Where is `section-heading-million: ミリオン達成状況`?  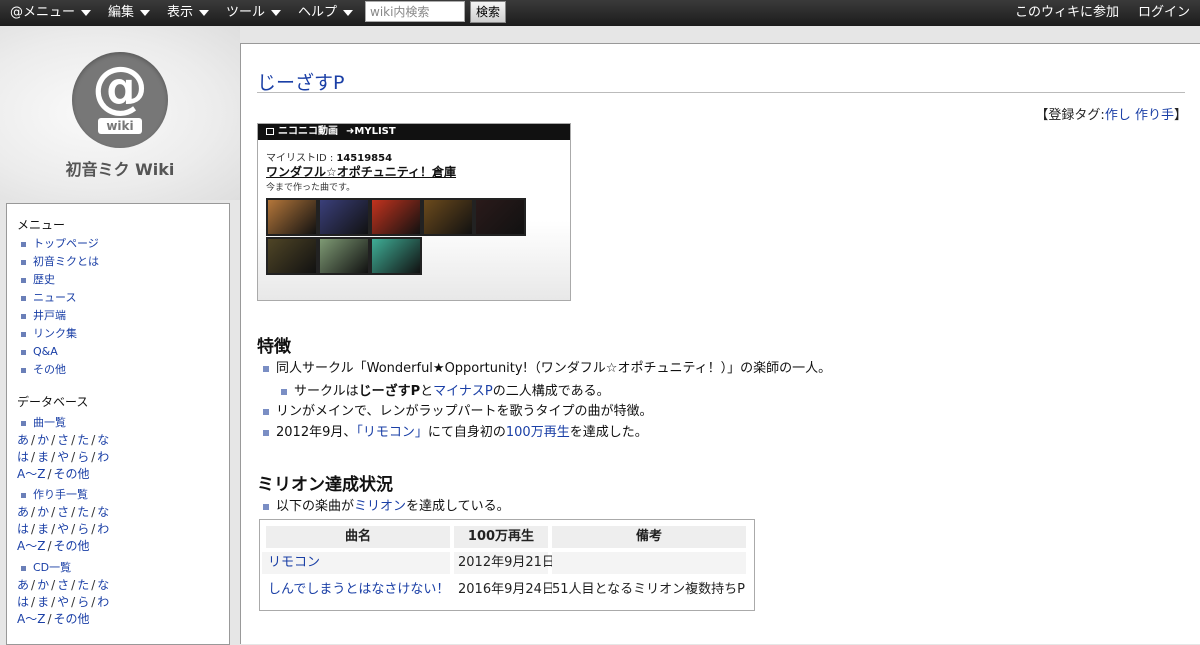 section-heading-million: ミリオン達成状況 is located at coordinates (325, 485).